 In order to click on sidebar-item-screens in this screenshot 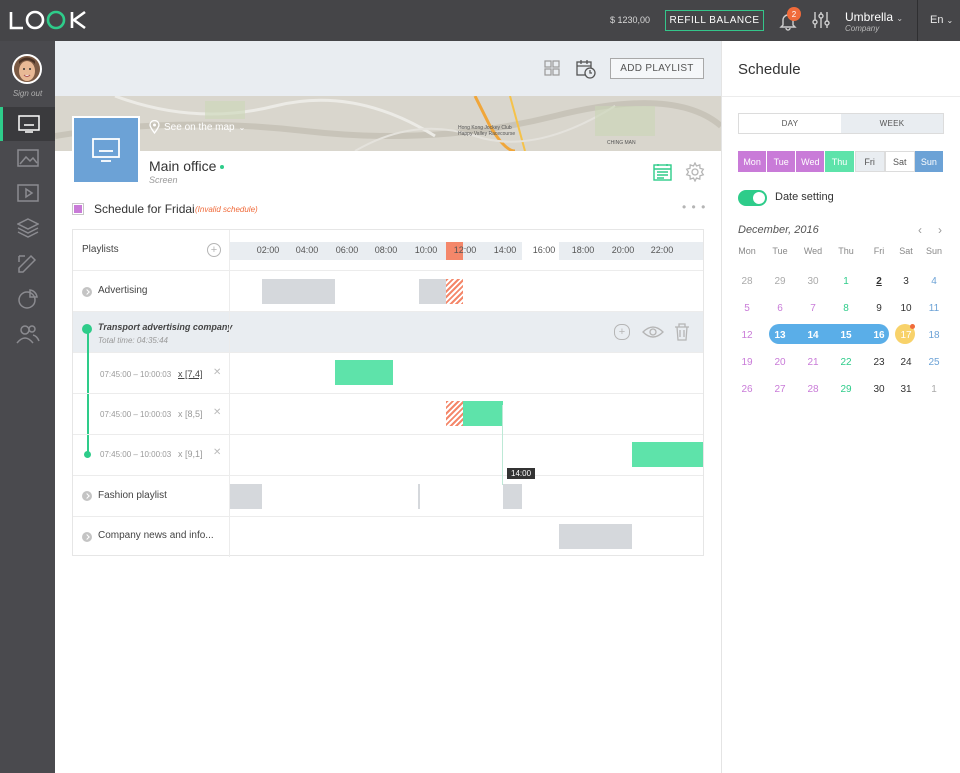, I will do `click(27, 124)`.